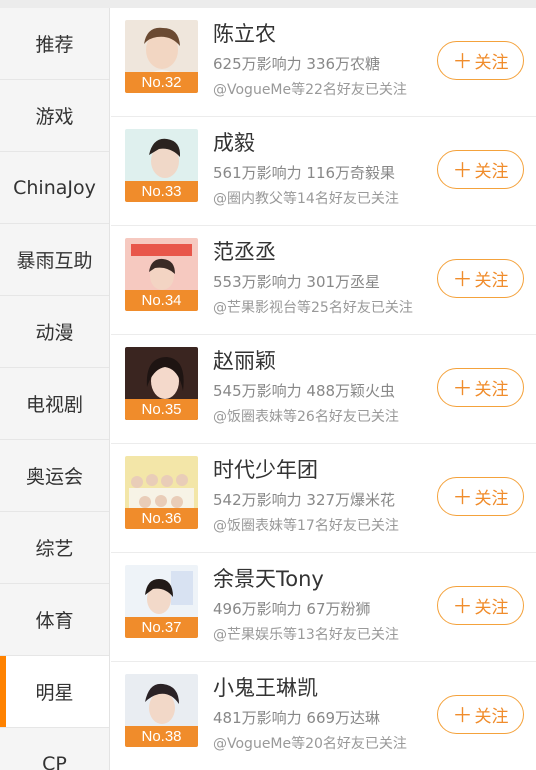 This screenshot has height=770, width=536. I want to click on influence-stats: 561万影响力 116万奇毅果, so click(304, 173).